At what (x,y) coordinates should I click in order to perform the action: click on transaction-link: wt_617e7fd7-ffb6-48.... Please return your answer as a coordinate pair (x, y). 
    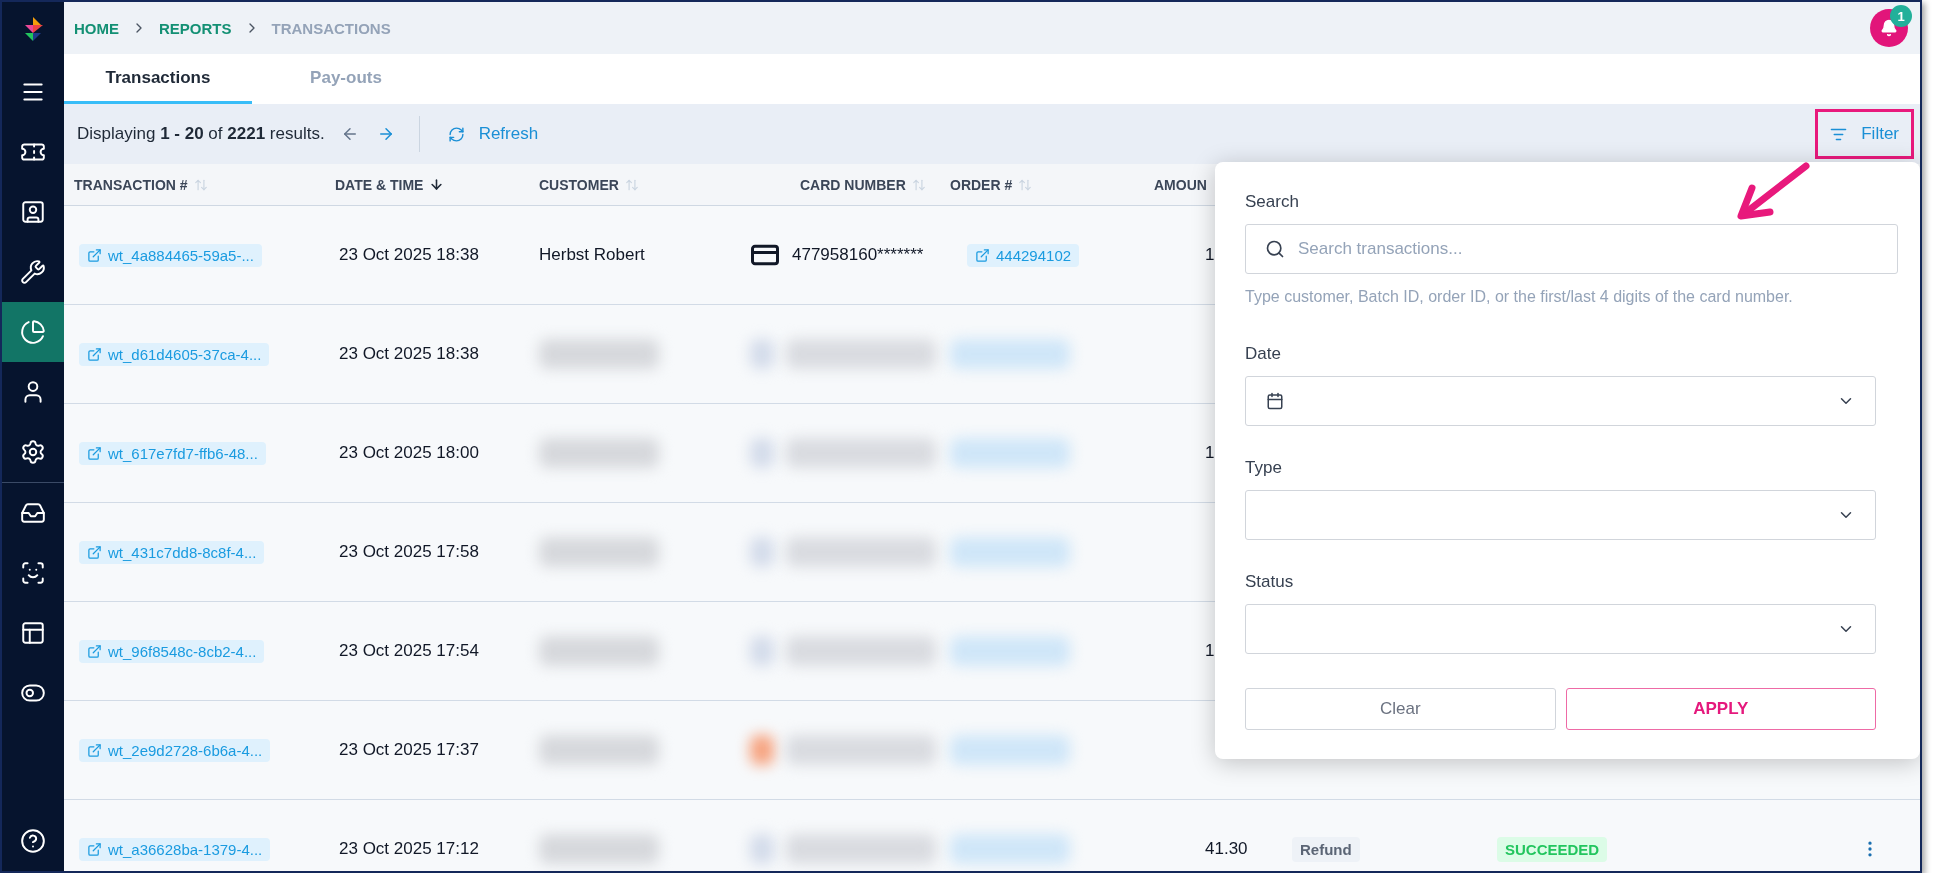
    Looking at the image, I should click on (172, 453).